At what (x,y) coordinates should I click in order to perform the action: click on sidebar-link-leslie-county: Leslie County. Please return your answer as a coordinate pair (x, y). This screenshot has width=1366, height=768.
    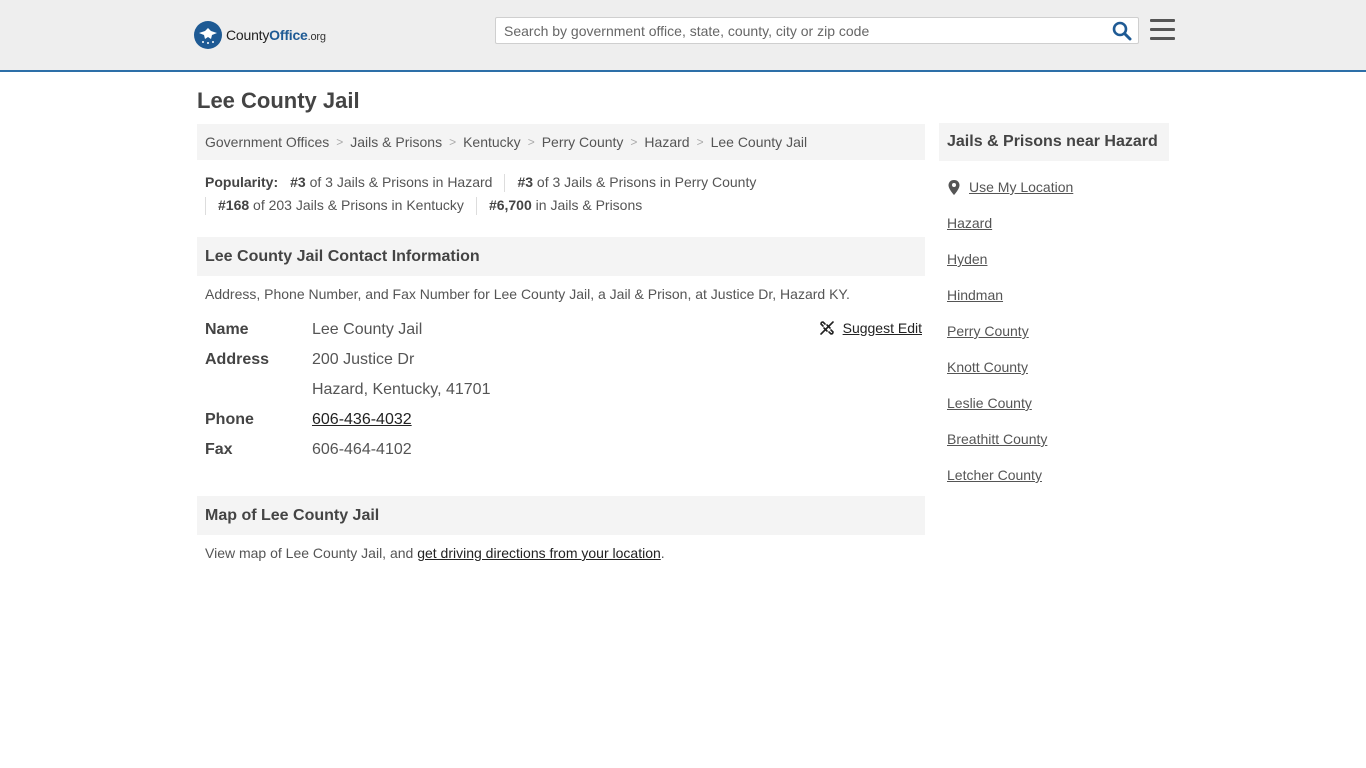
    Looking at the image, I should click on (1010, 411).